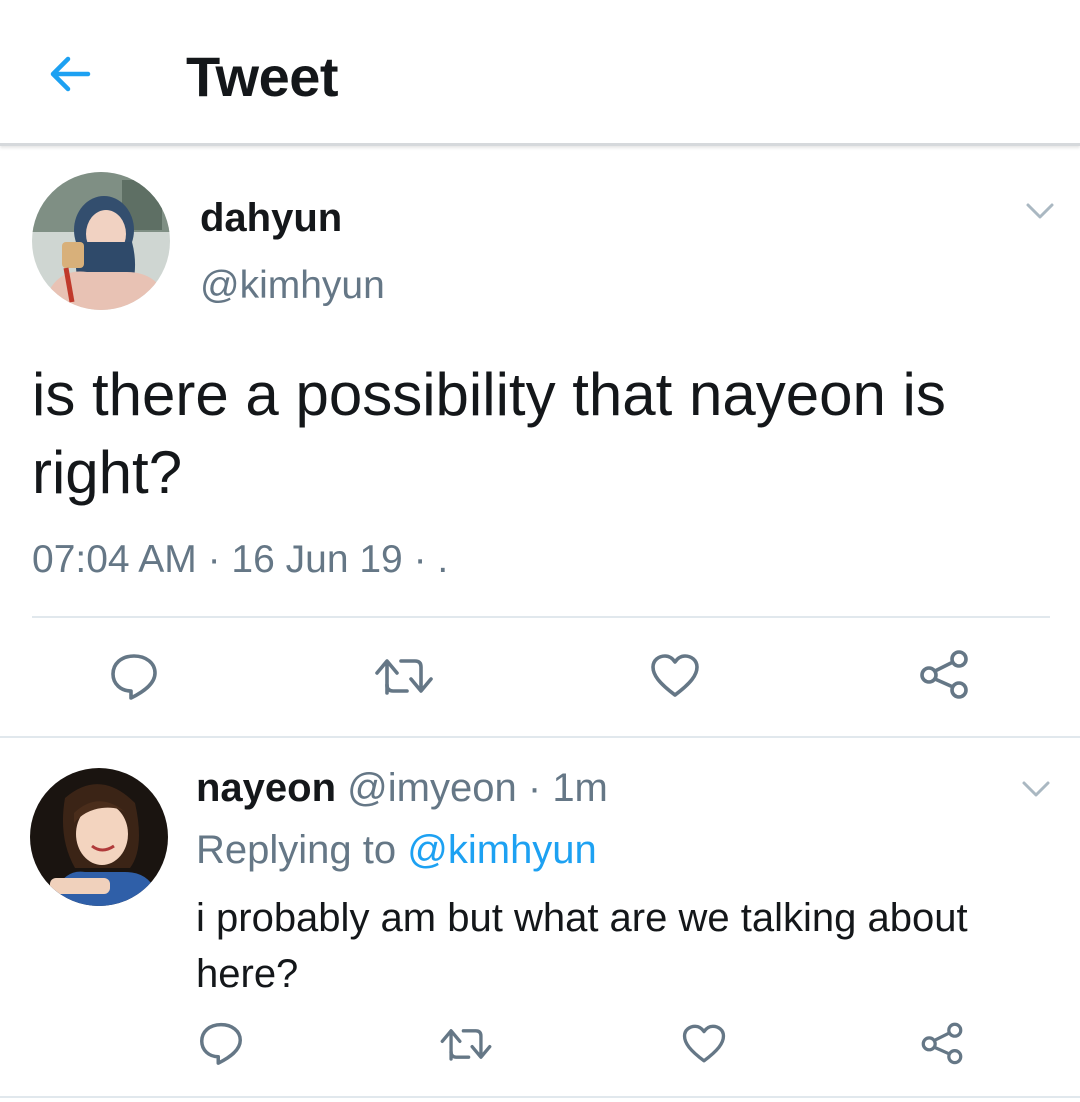 Image resolution: width=1080 pixels, height=1102 pixels. I want to click on tweet-options-button, so click(1040, 211).